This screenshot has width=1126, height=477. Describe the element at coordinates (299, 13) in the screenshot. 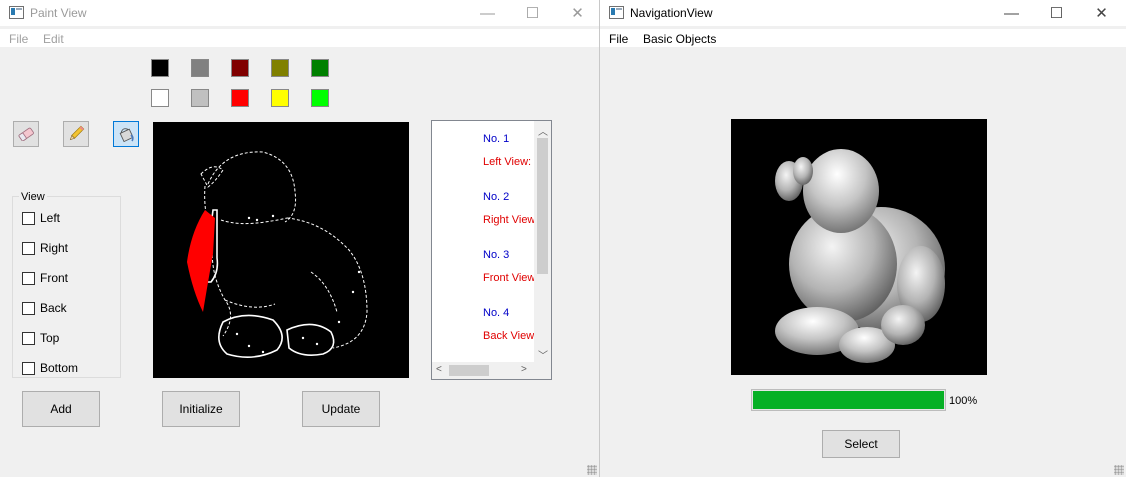

I see `paint-view-titlebar: Paint View — ☐ ✕` at that location.